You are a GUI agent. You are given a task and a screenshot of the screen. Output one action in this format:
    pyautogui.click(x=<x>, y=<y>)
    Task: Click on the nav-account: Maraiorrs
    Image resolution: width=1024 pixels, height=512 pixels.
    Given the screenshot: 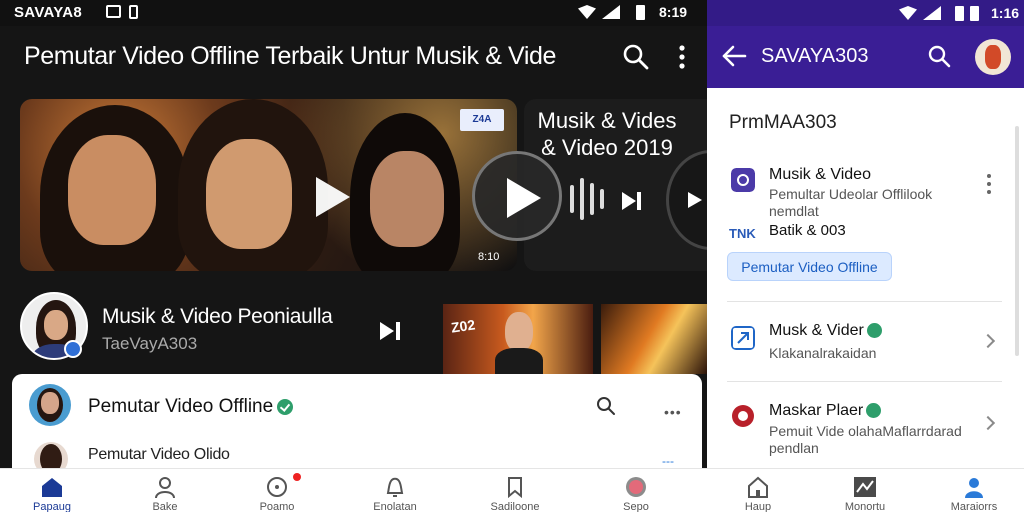 What is the action you would take?
    pyautogui.click(x=974, y=490)
    